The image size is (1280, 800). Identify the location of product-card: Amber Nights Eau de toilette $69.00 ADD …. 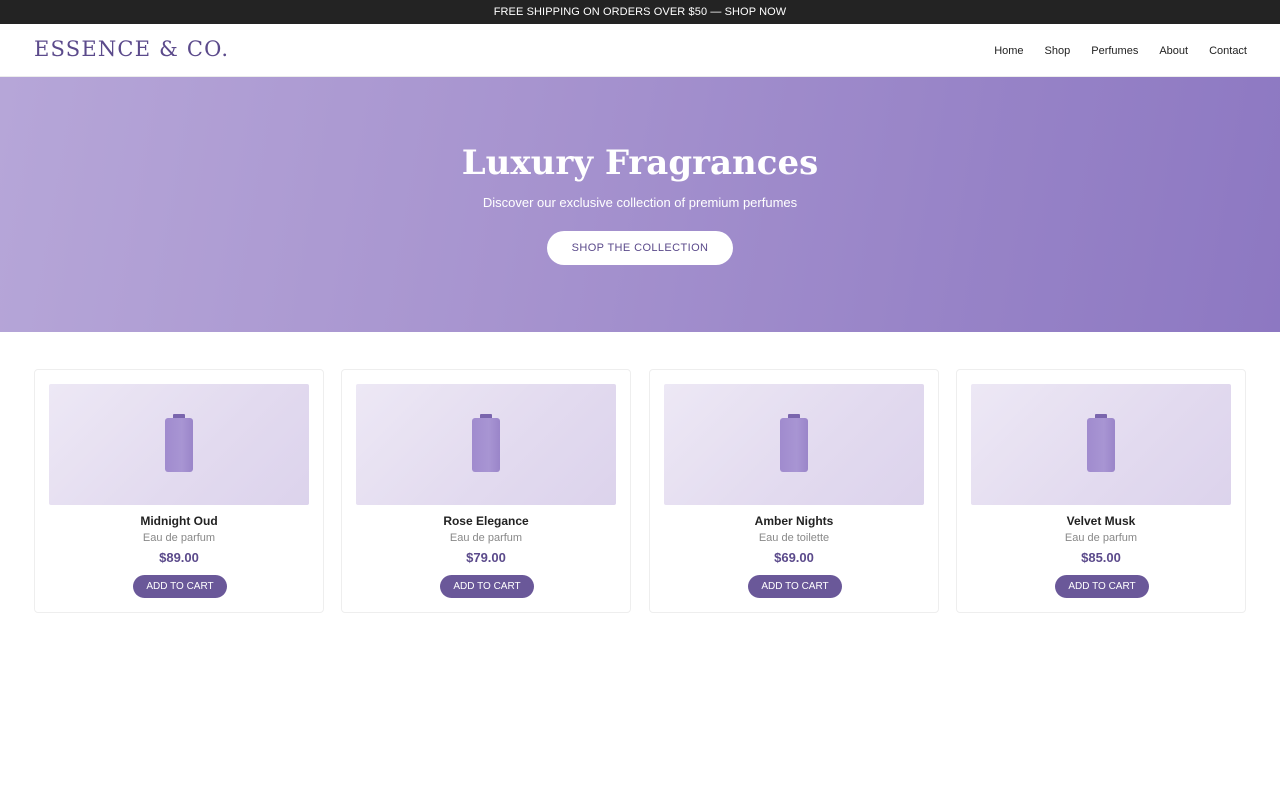
(794, 491).